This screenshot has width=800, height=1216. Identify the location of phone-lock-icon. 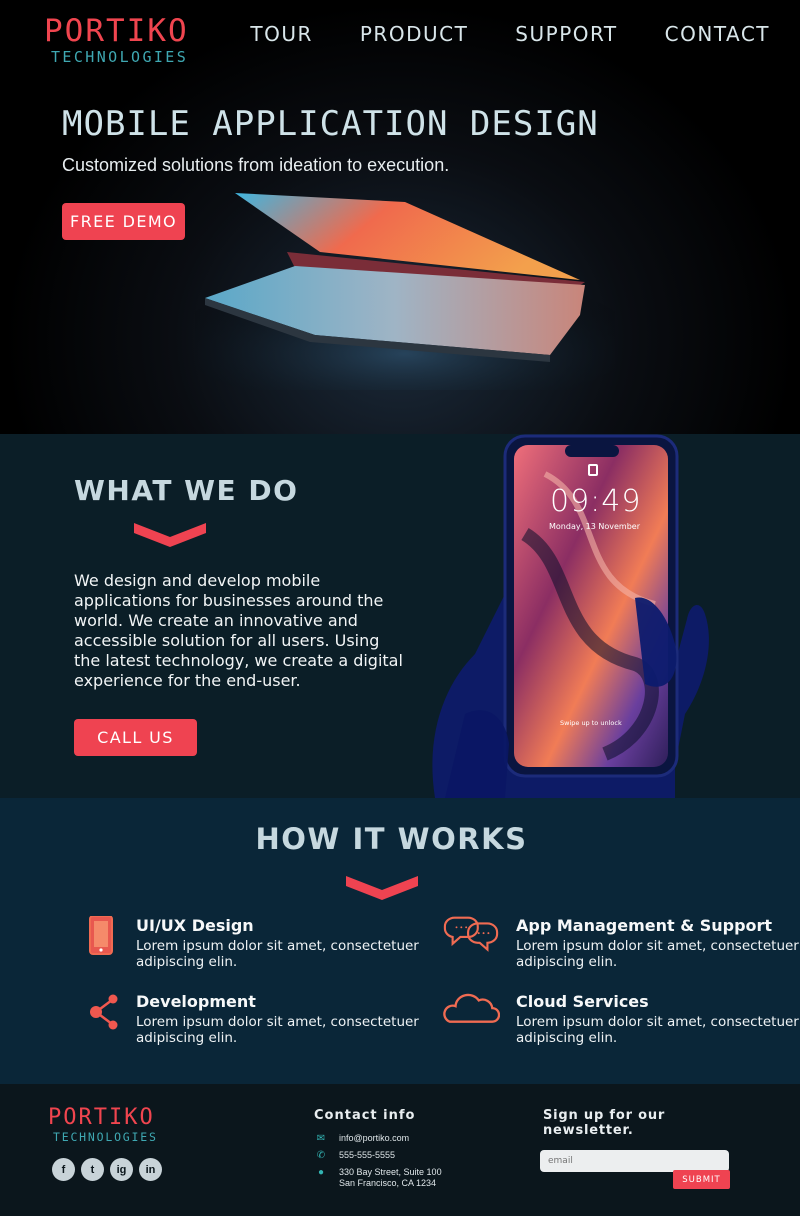
(593, 470).